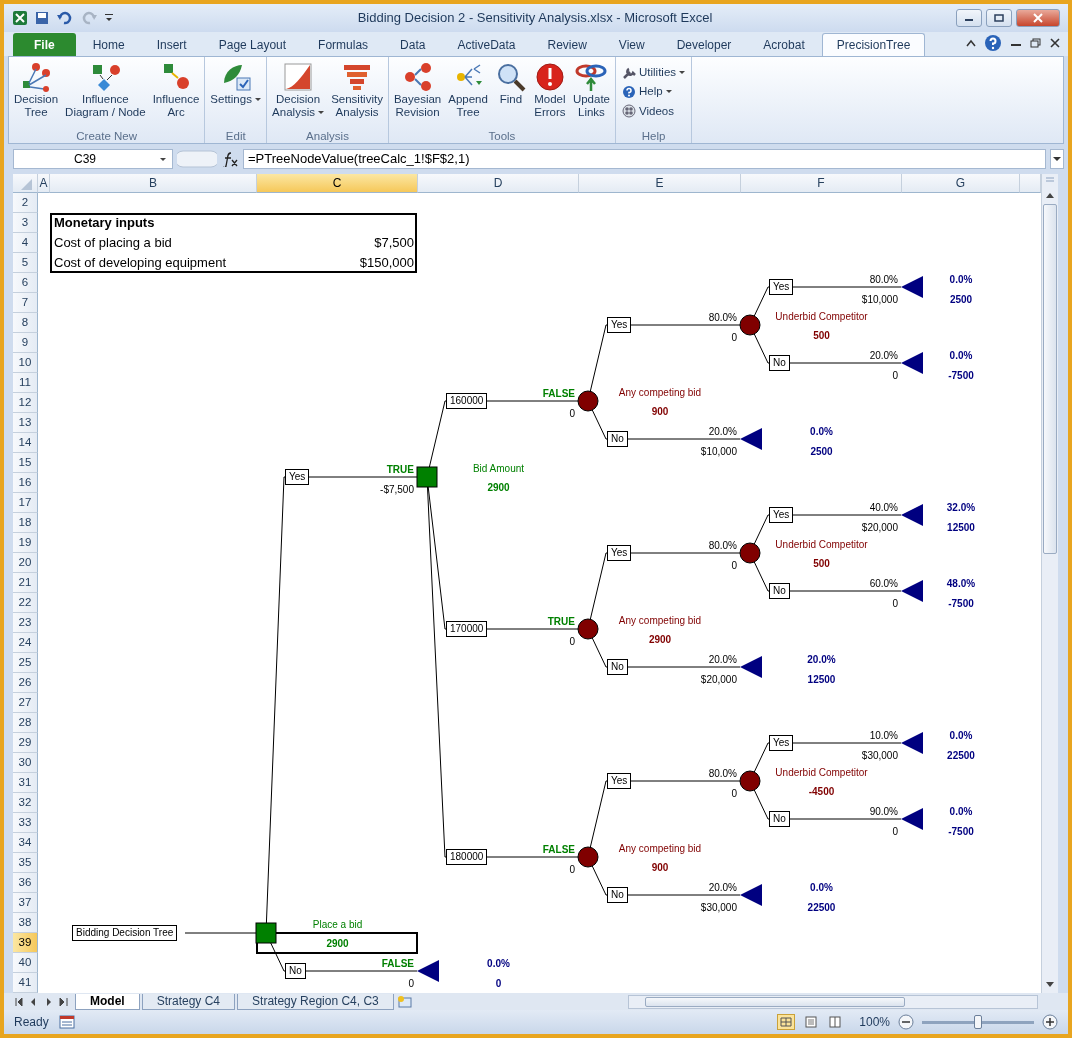  I want to click on column-header: C, so click(337, 183).